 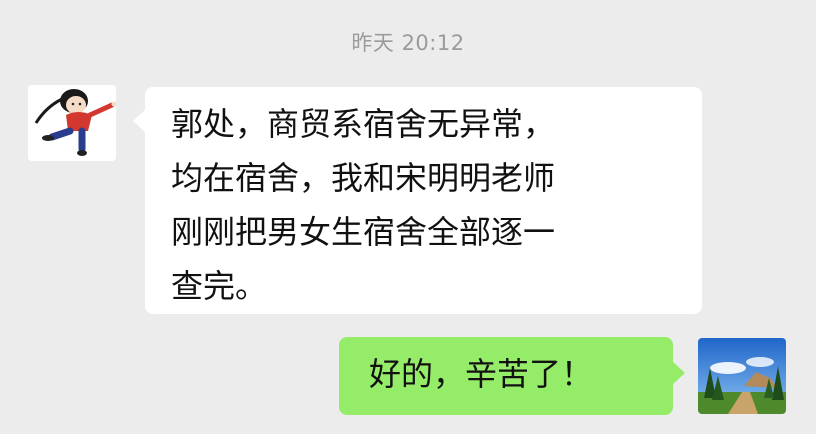 I want to click on message-timestamp: 昨天 20:12, so click(x=408, y=43).